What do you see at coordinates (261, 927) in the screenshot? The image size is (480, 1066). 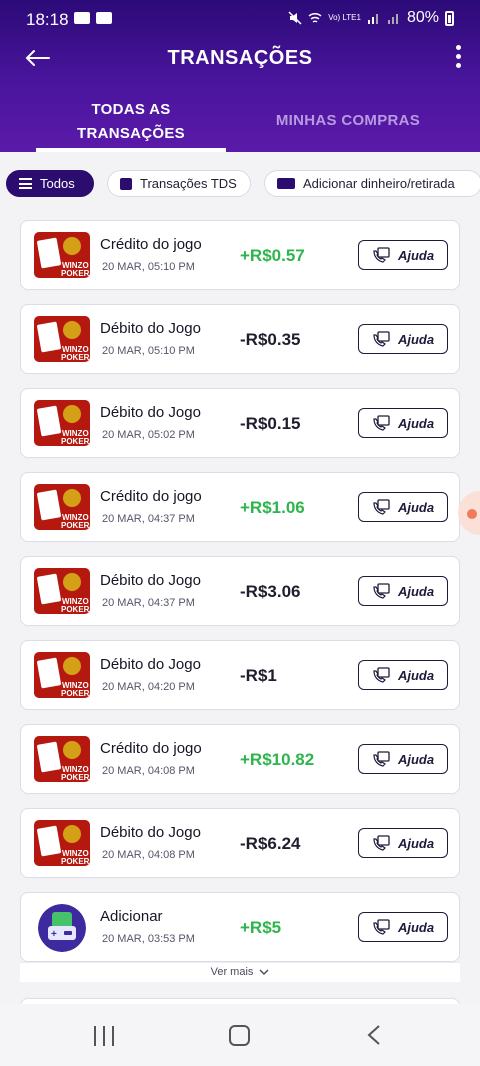 I see `transaction-amount: +R$5` at bounding box center [261, 927].